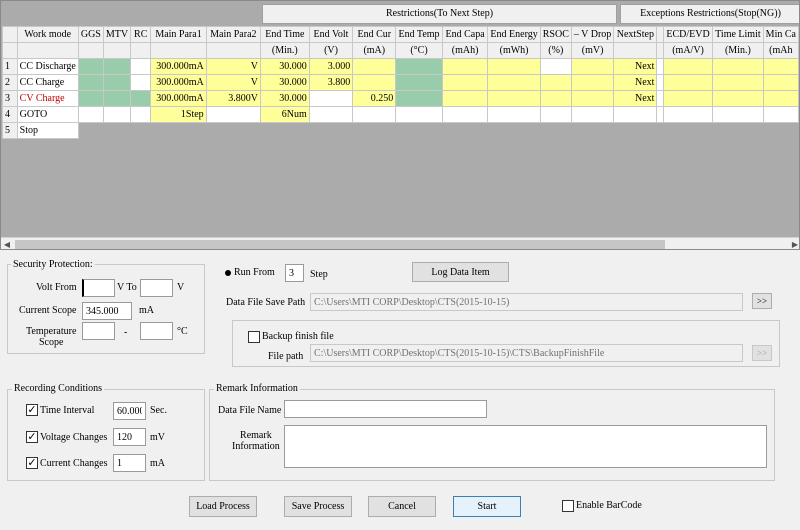 This screenshot has height=530, width=800. Describe the element at coordinates (223, 506) in the screenshot. I see `load-process-button: Load Process` at that location.